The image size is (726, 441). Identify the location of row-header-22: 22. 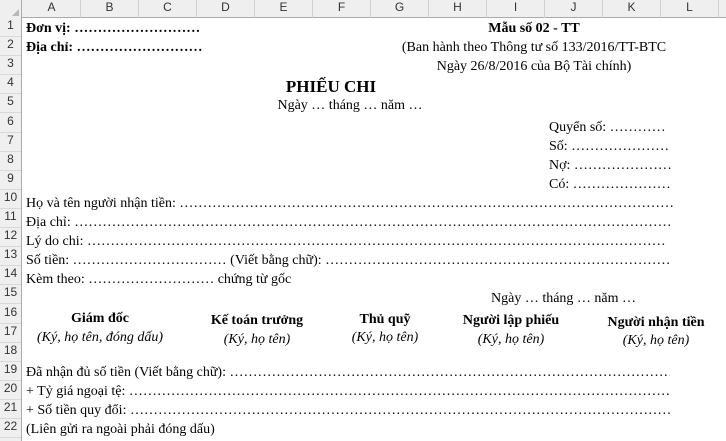
(10, 429).